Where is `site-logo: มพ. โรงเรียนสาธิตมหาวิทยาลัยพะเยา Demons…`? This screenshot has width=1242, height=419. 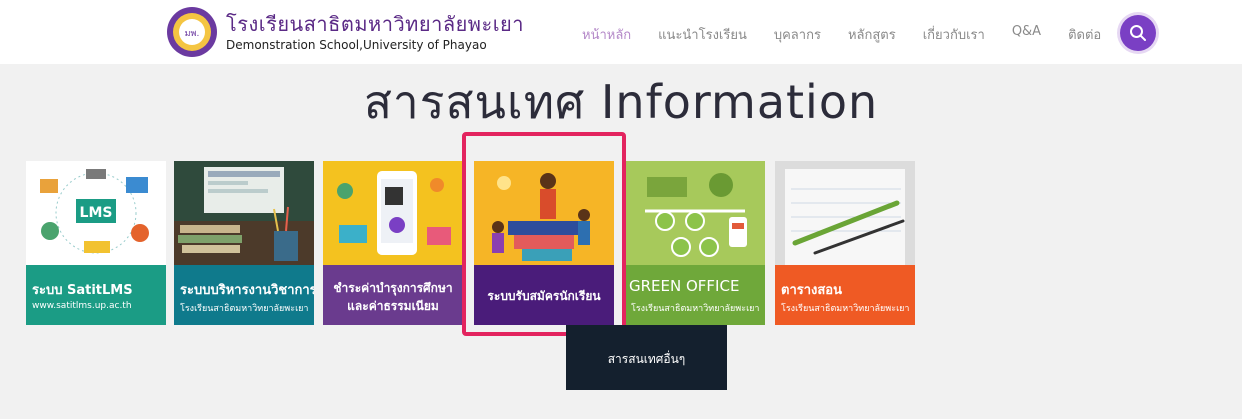 site-logo: มพ. โรงเรียนสาธิตมหาวิทยาลัยพะเยา Demons… is located at coordinates (343, 33).